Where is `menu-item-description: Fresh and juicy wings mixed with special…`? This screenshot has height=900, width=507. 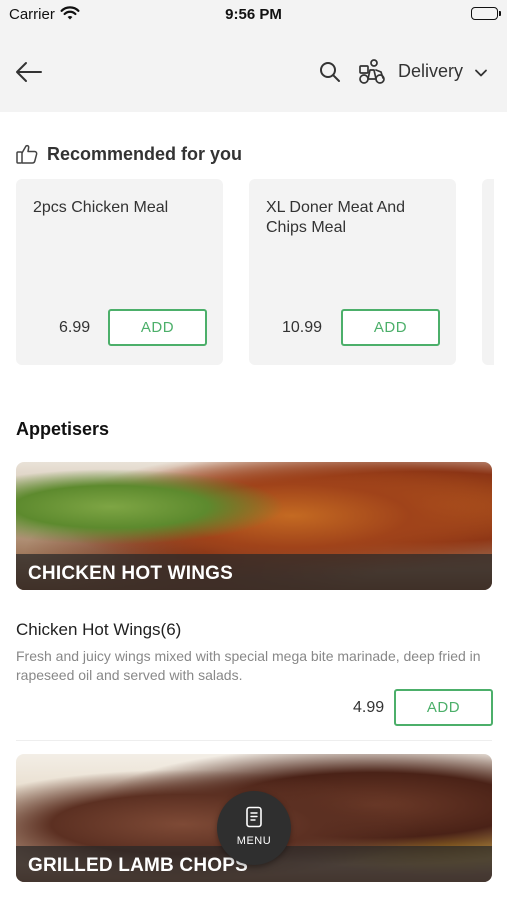
menu-item-description: Fresh and juicy wings mixed with special… is located at coordinates (248, 665).